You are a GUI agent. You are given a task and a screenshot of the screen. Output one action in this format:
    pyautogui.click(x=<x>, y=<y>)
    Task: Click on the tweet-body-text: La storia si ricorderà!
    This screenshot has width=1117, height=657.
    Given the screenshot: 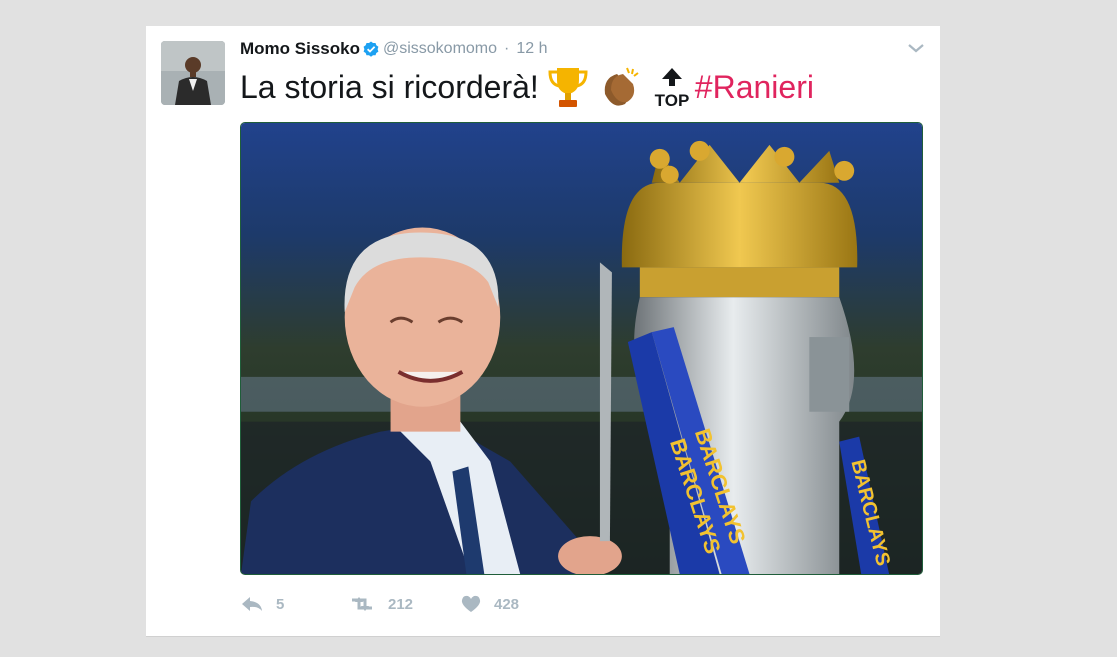 What is the action you would take?
    pyautogui.click(x=389, y=86)
    